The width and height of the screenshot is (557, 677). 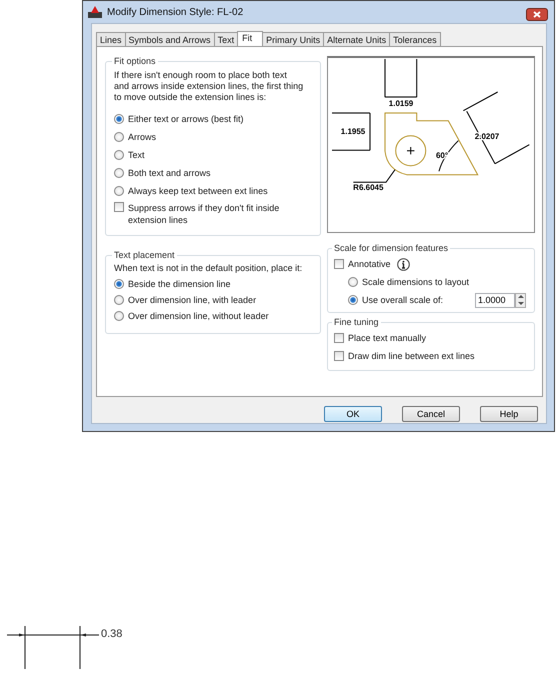 What do you see at coordinates (391, 248) in the screenshot?
I see `group-title: Scale for dimension features` at bounding box center [391, 248].